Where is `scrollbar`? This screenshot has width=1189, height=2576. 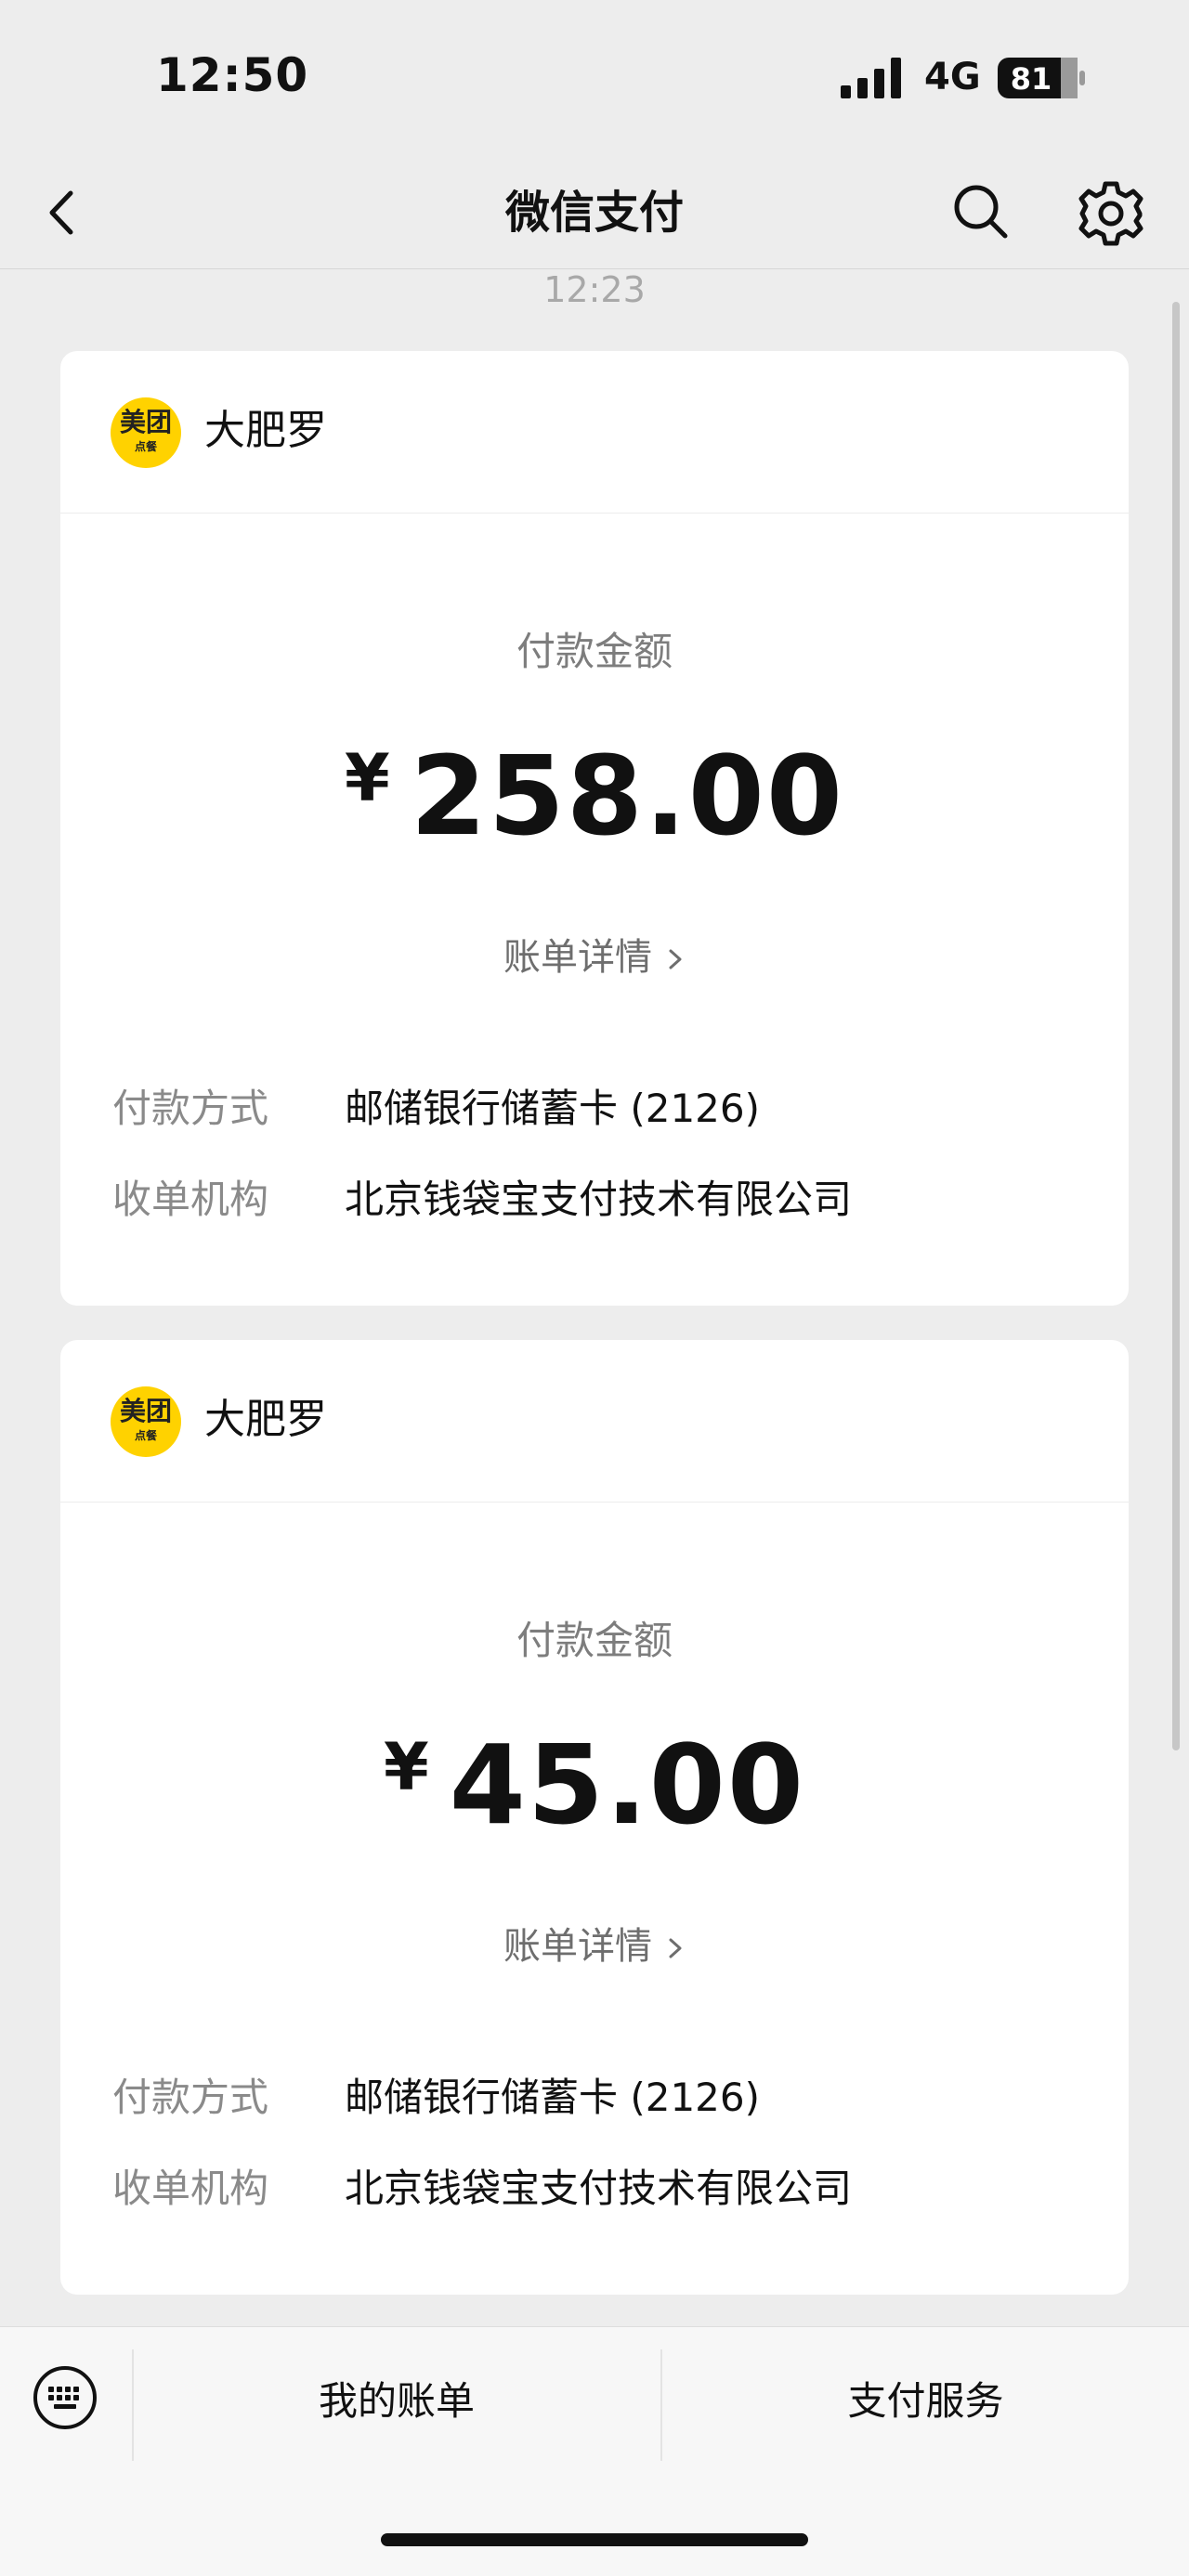 scrollbar is located at coordinates (1176, 1026).